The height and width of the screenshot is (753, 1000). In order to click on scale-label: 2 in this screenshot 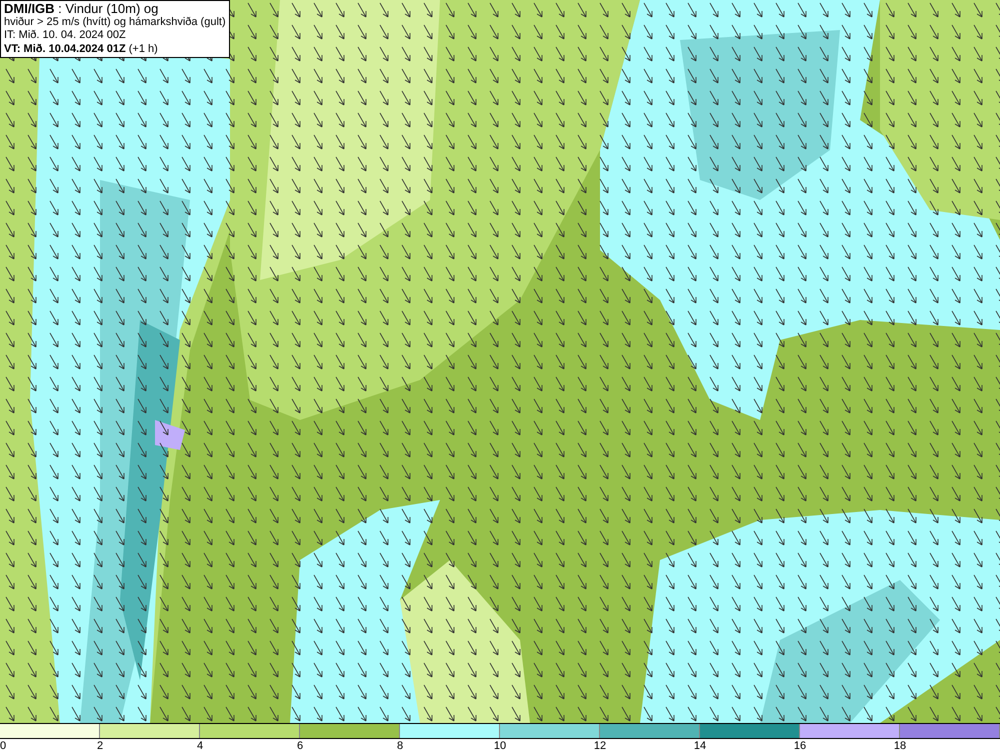, I will do `click(100, 746)`.